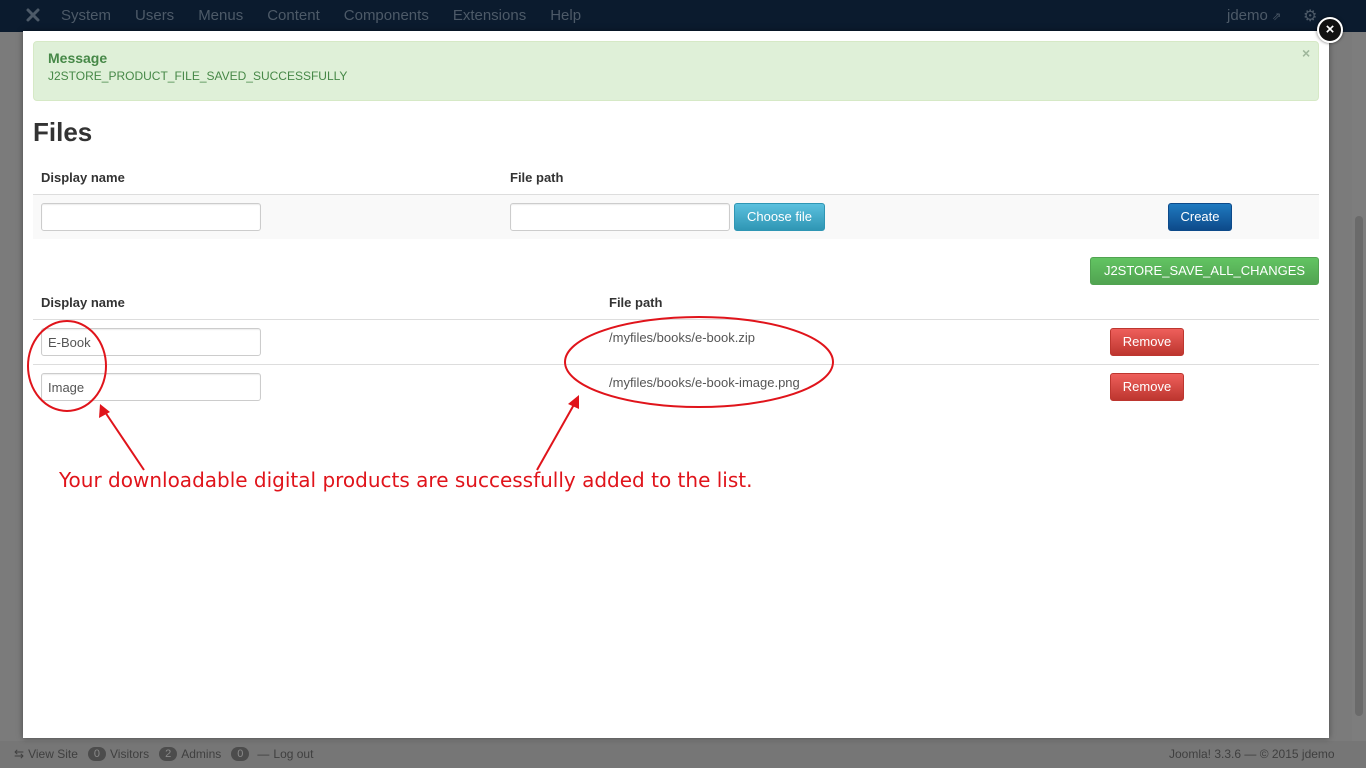 The height and width of the screenshot is (768, 1366). Describe the element at coordinates (386, 15) in the screenshot. I see `menu-item-components: Components` at that location.